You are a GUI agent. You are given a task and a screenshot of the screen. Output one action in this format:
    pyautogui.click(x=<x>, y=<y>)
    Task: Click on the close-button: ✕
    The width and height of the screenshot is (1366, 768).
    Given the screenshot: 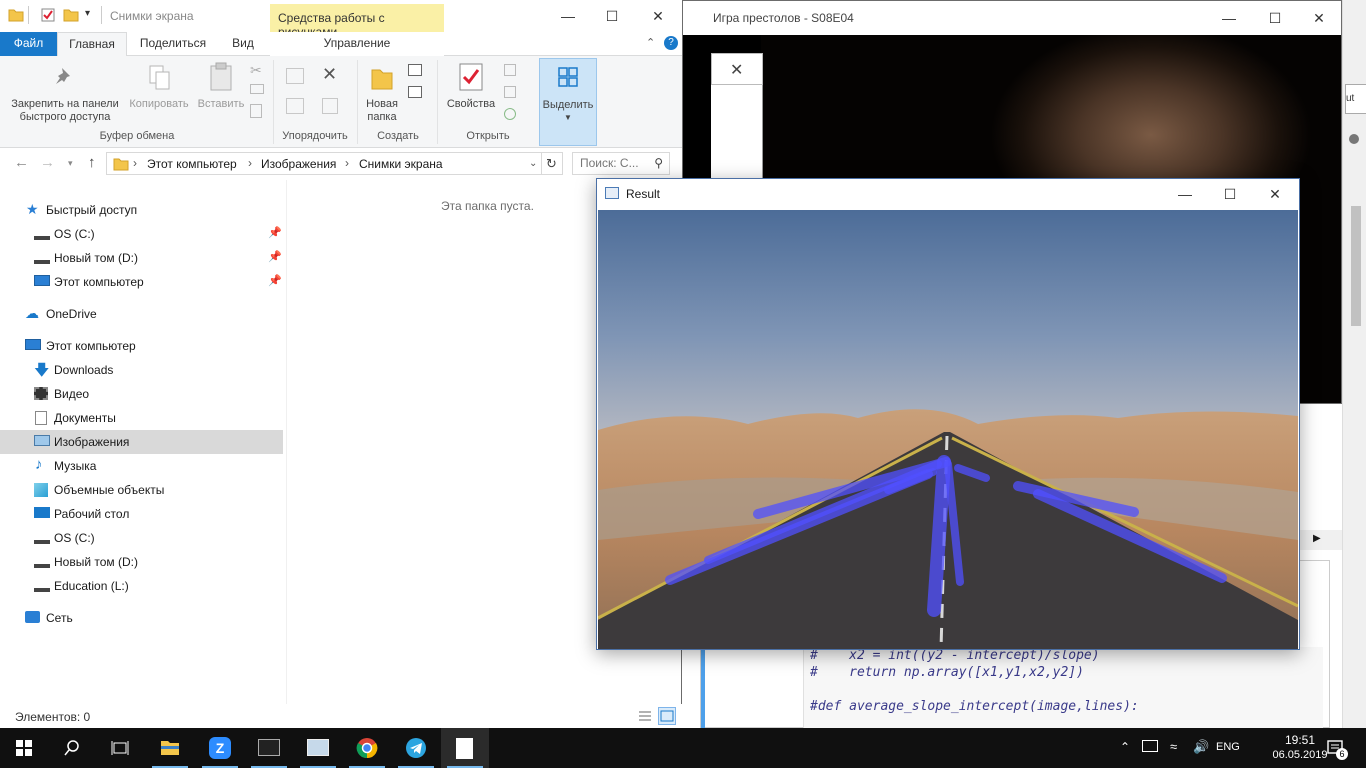 What is the action you would take?
    pyautogui.click(x=658, y=16)
    